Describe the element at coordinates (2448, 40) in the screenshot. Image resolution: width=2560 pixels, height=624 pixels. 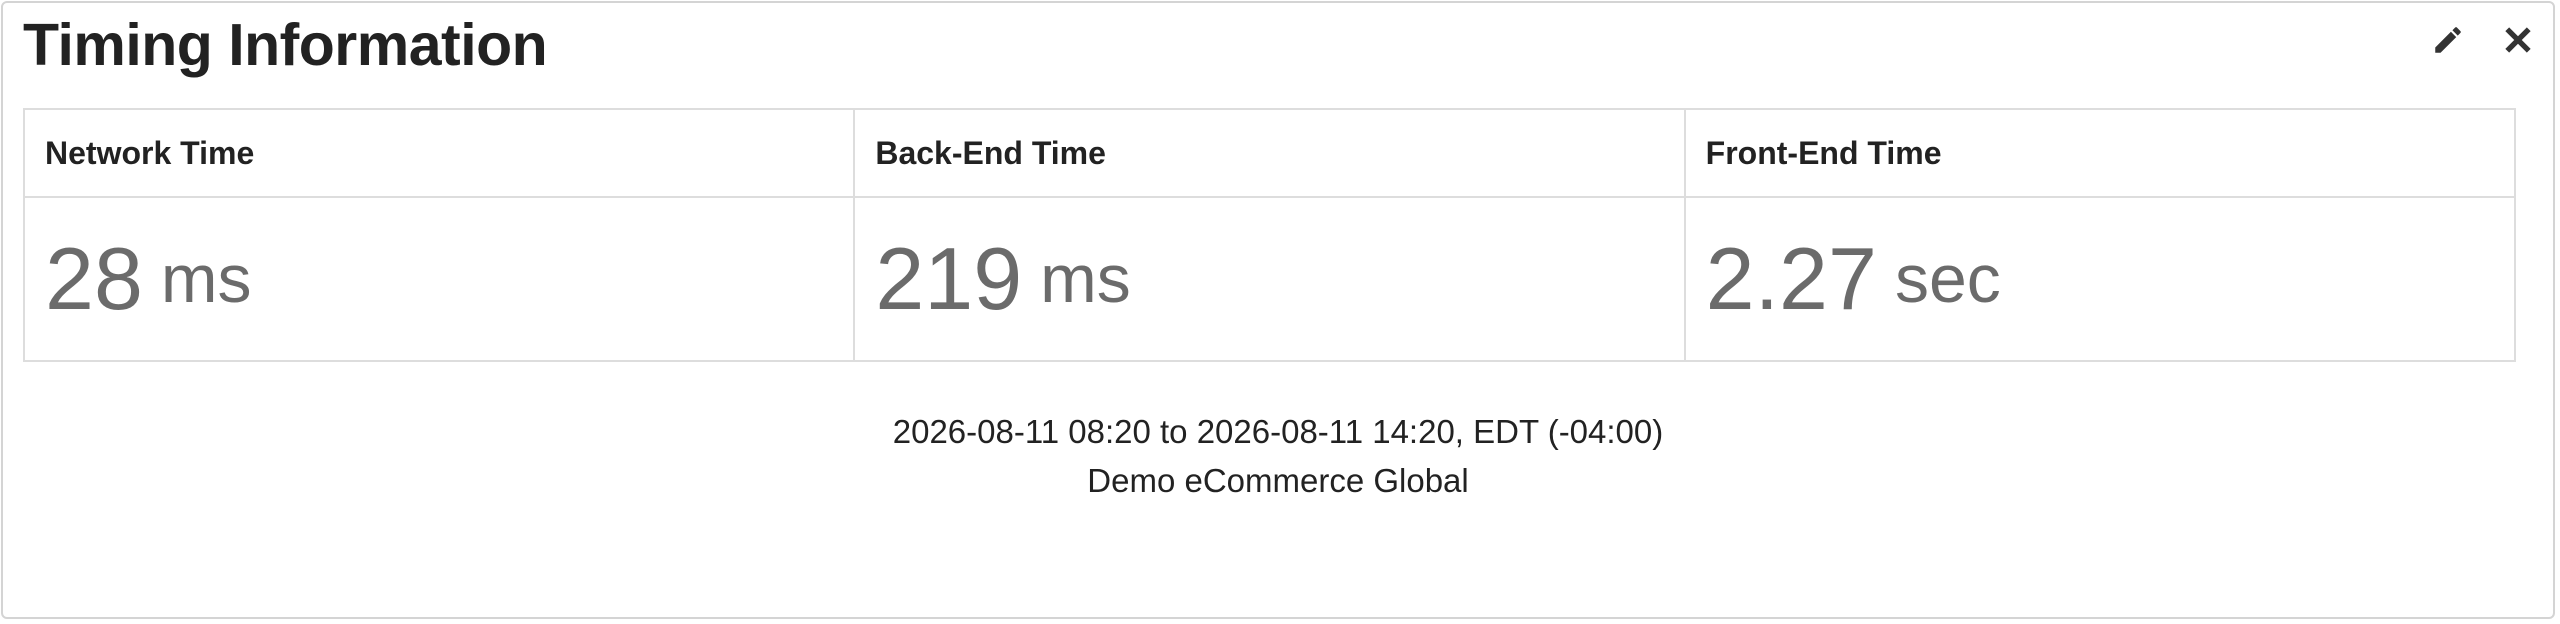
I see `pencil-icon` at that location.